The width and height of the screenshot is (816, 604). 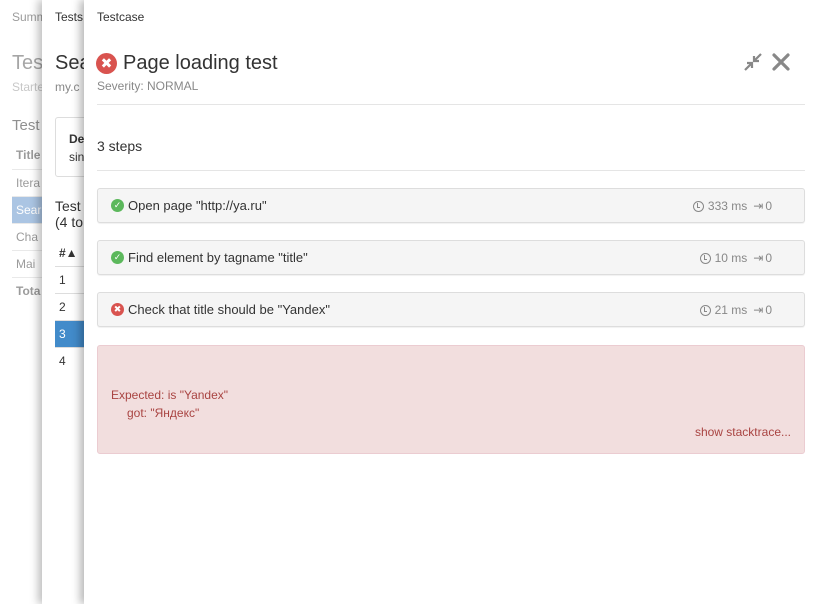 What do you see at coordinates (67, 87) in the screenshot?
I see `suite-subtitle: my.c` at bounding box center [67, 87].